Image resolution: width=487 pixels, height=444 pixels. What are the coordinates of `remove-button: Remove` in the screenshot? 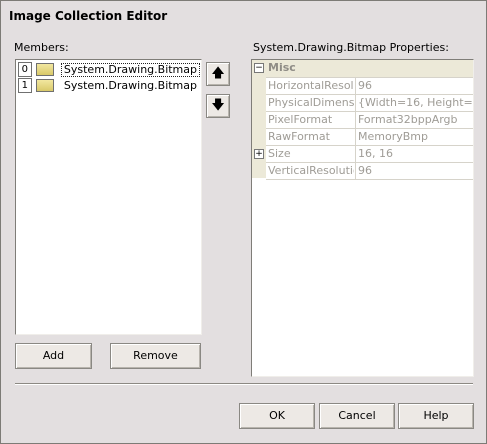 It's located at (155, 356).